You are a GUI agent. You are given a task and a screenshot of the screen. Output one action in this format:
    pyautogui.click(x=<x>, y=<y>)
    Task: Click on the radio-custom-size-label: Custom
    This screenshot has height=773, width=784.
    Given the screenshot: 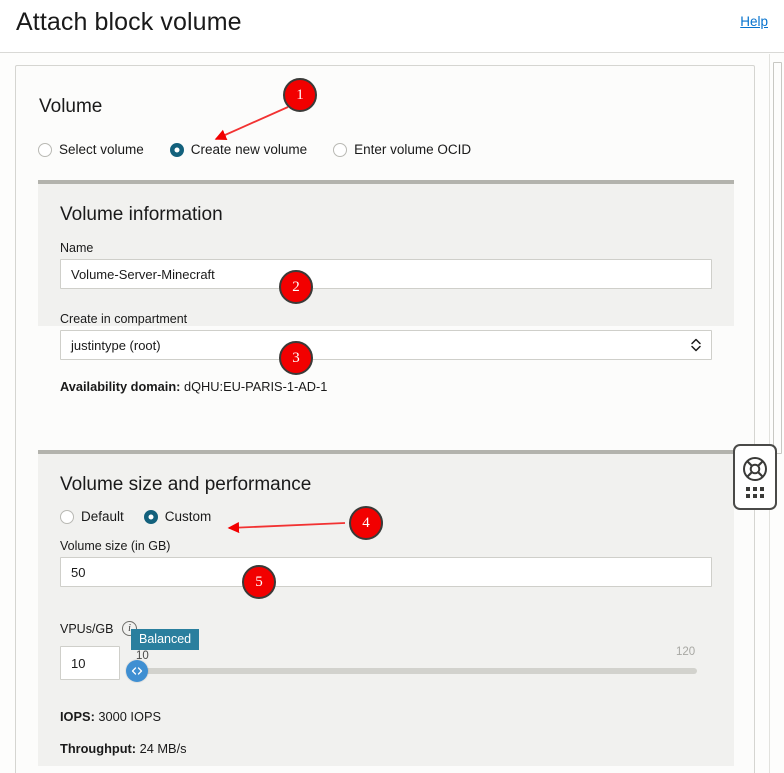 What is the action you would take?
    pyautogui.click(x=188, y=516)
    